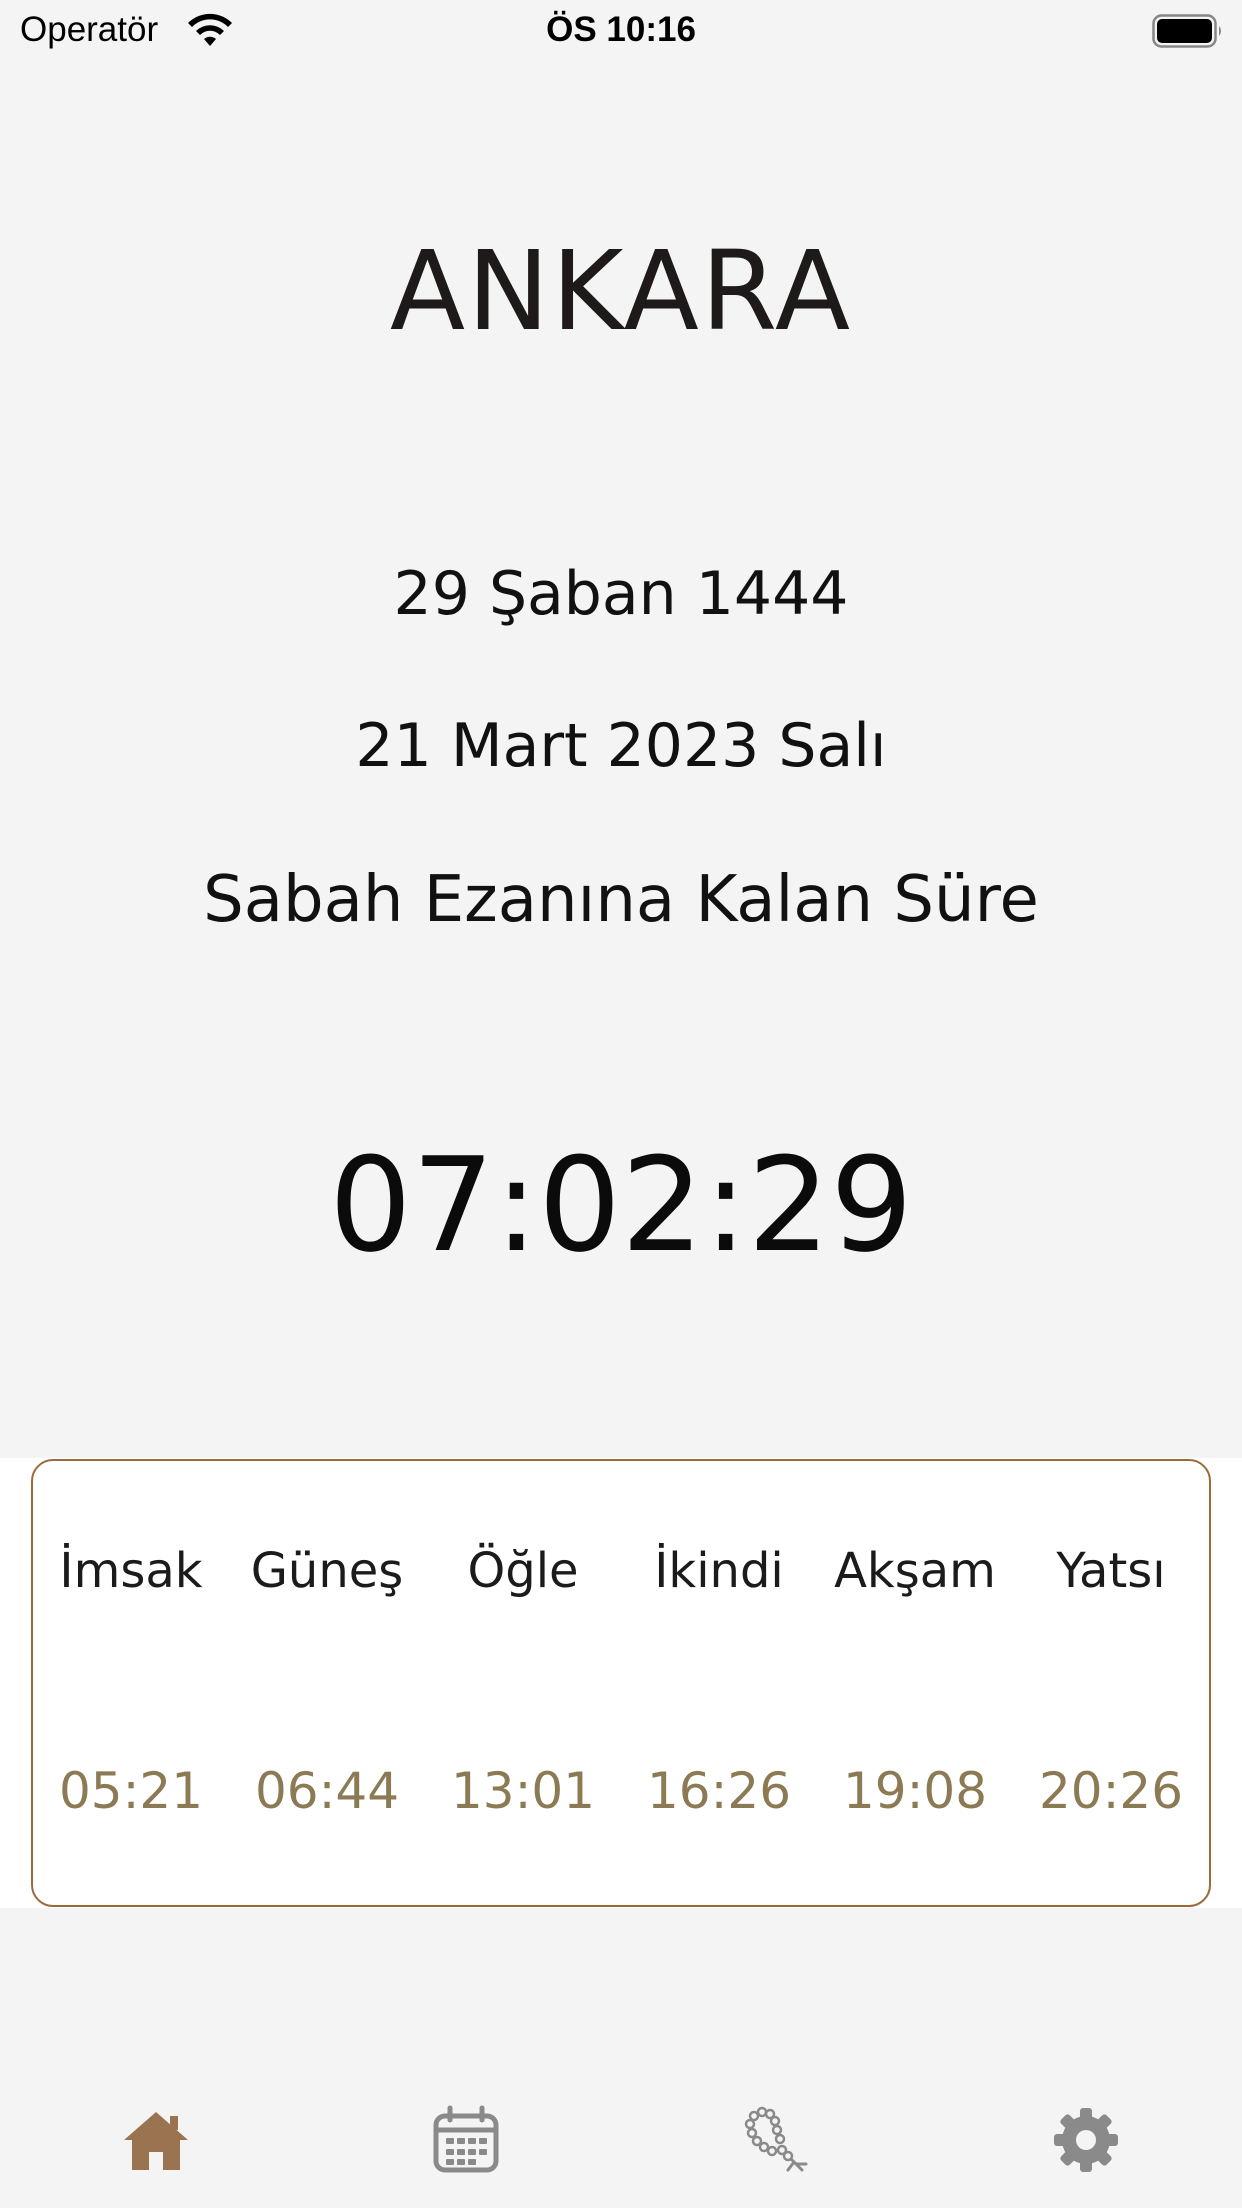 The height and width of the screenshot is (2208, 1242). What do you see at coordinates (1111, 1571) in the screenshot?
I see `prayer-name-yatsi: Yatsı` at bounding box center [1111, 1571].